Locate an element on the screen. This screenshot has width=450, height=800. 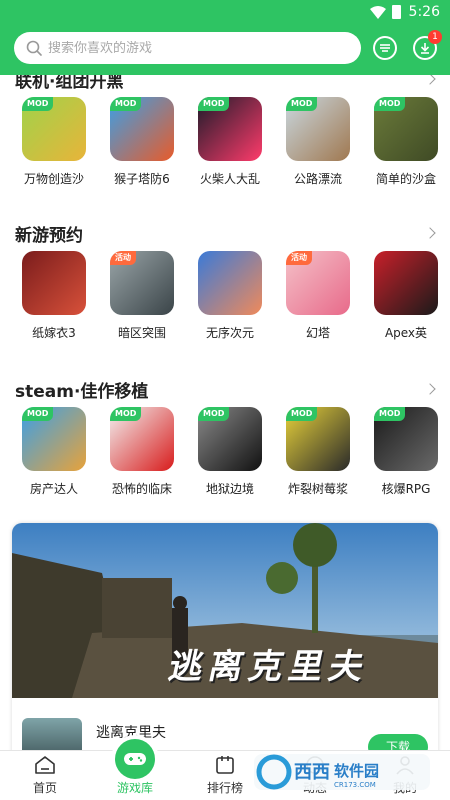
game-item: 活动暗区突围 is located at coordinates (142, 296).